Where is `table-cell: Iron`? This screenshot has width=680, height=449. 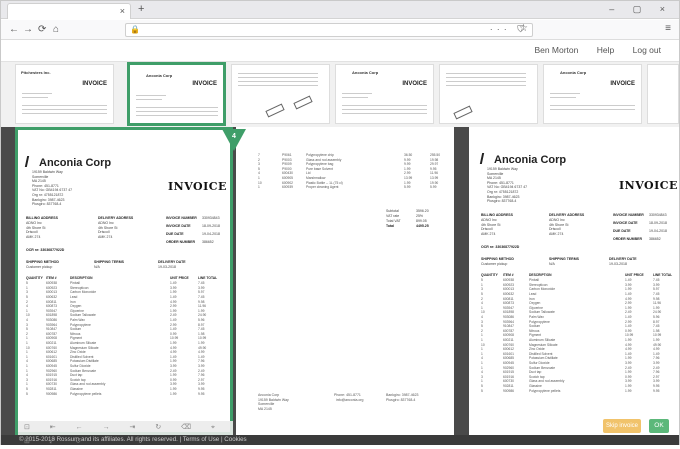
table-cell: Iron is located at coordinates (532, 298).